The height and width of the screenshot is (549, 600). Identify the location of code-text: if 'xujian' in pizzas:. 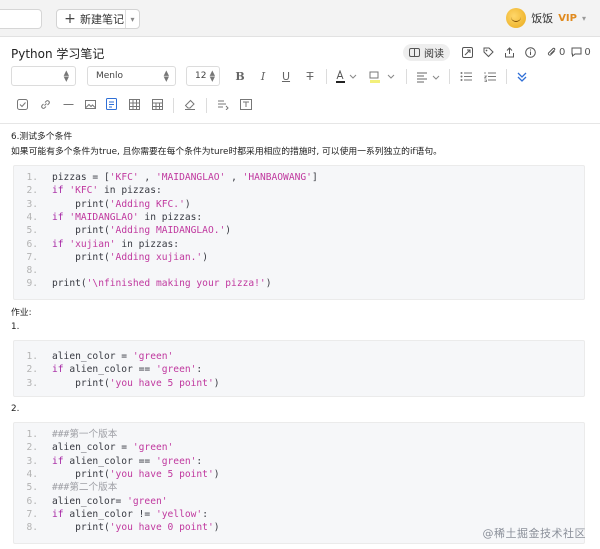
(115, 244).